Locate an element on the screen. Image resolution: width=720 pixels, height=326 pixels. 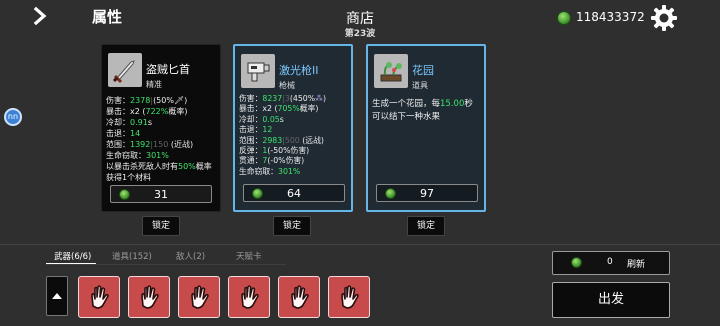
depart-button: 出发 is located at coordinates (611, 300).